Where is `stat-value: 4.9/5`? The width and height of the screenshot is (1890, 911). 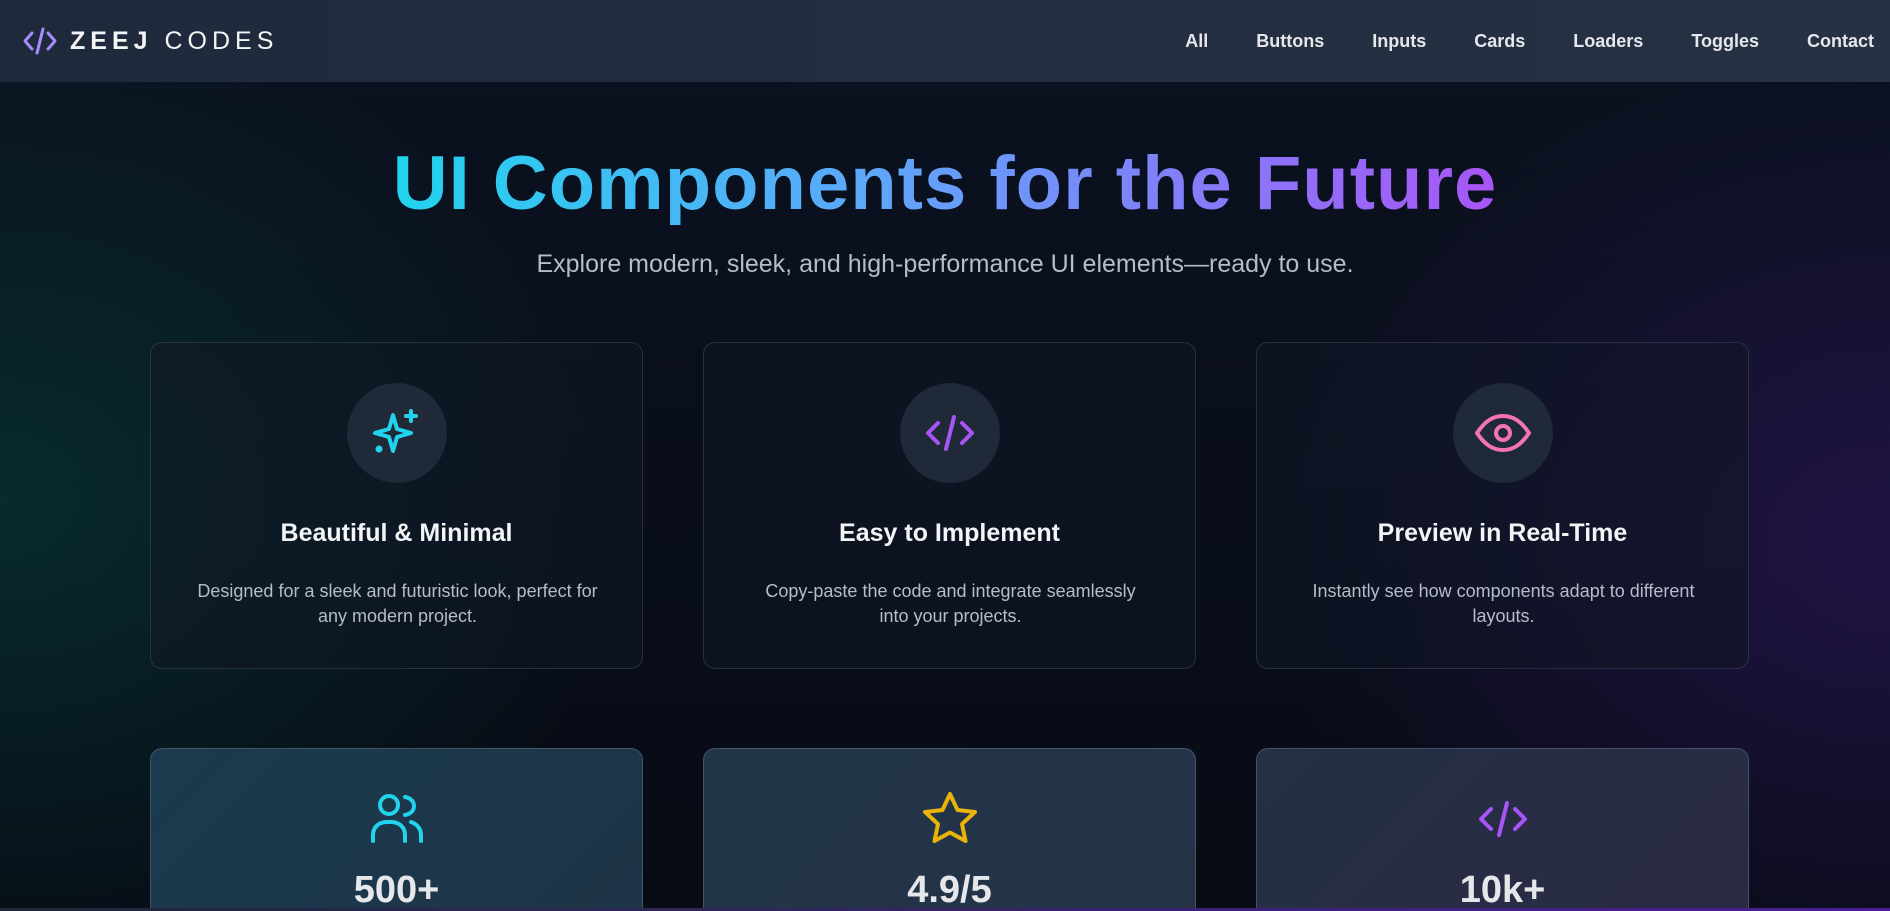 stat-value: 4.9/5 is located at coordinates (949, 890).